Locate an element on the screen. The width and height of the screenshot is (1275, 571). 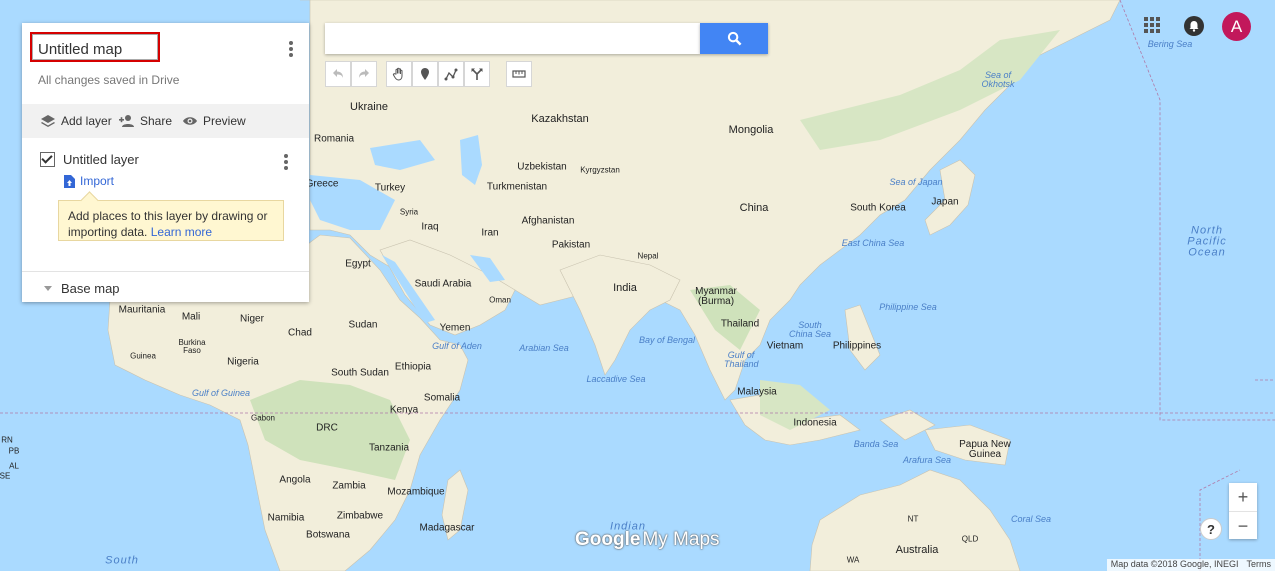
country-label: DRC is located at coordinates (327, 428).